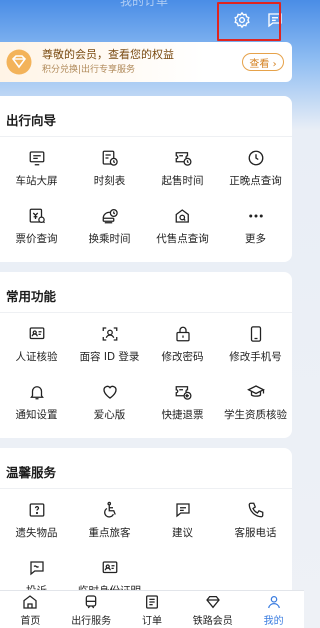 The width and height of the screenshot is (320, 628). Describe the element at coordinates (91, 609) in the screenshot. I see `tab-travel-service: 出行服务` at that location.